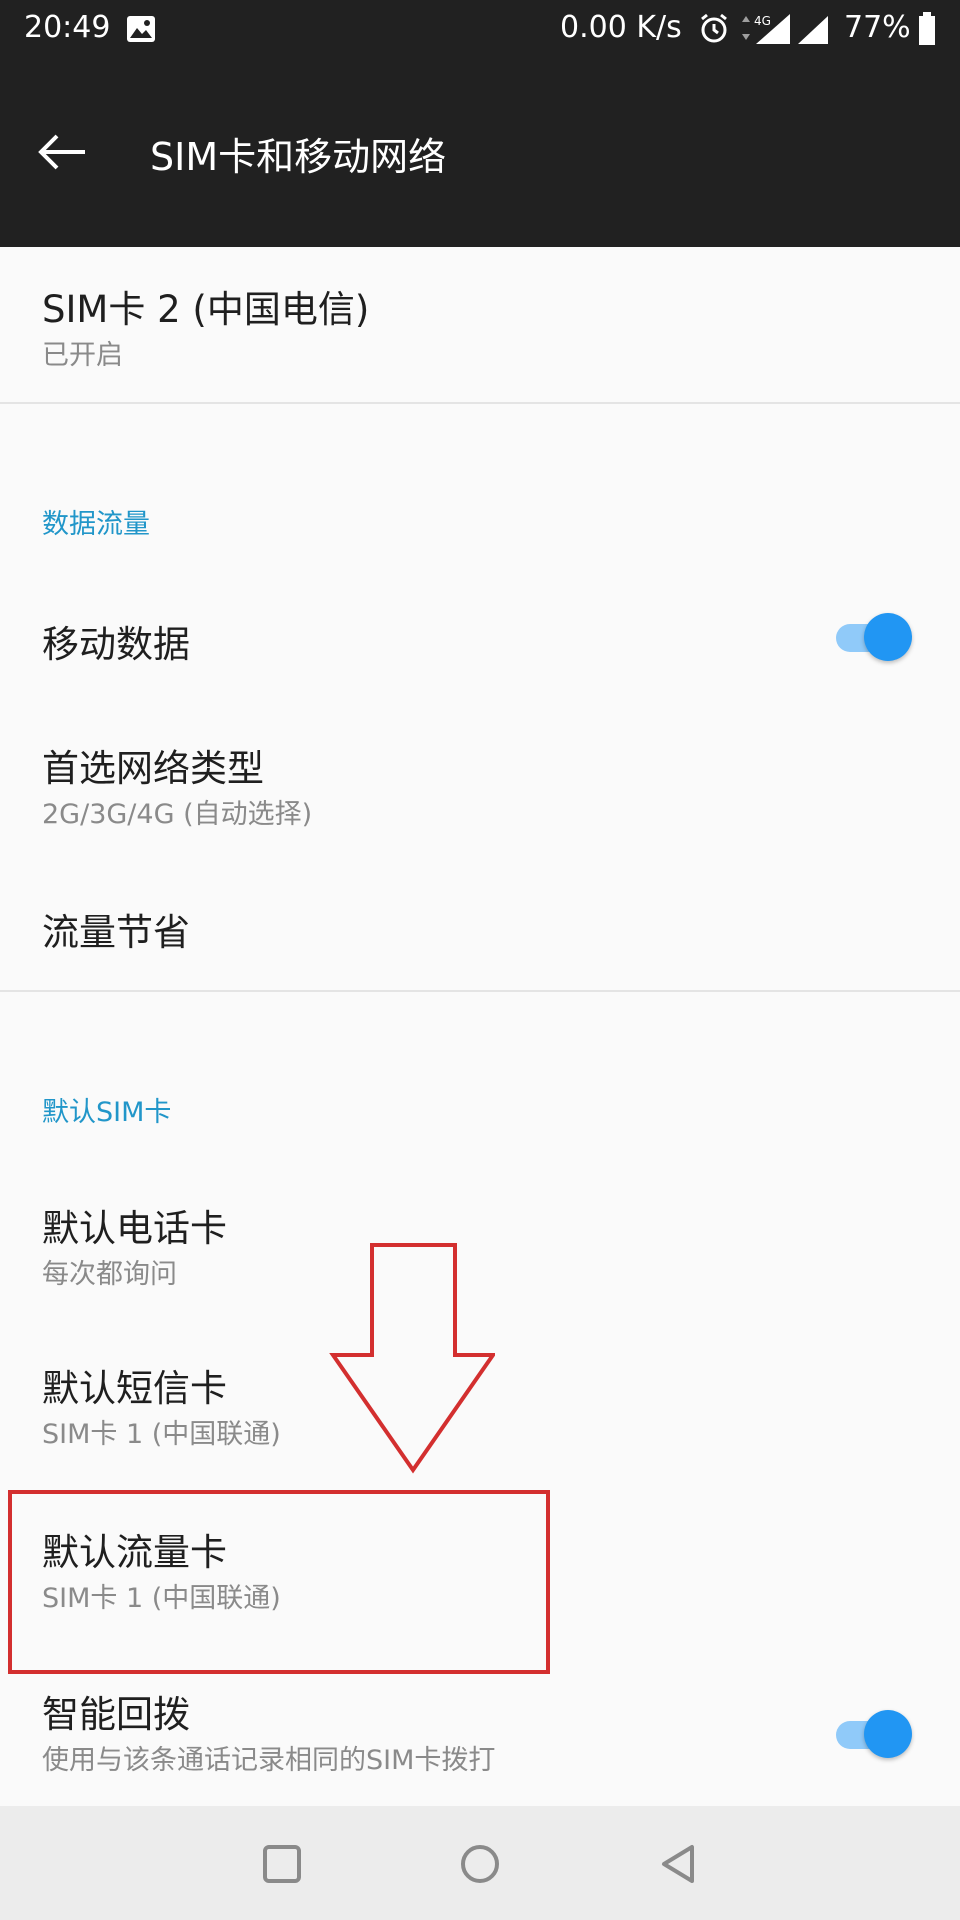  I want to click on data-saver-label: 流量节省, so click(116, 932).